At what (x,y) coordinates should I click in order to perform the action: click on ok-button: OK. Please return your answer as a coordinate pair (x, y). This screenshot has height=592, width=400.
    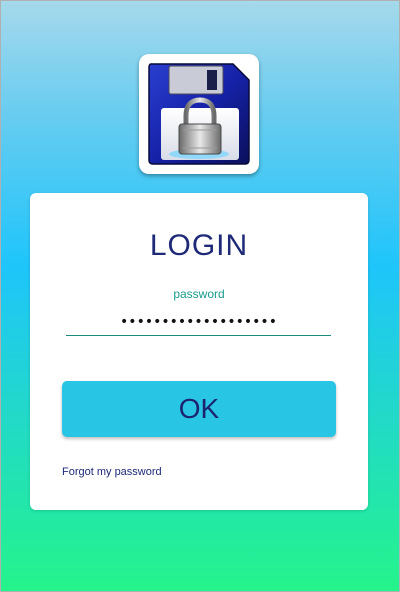
    Looking at the image, I should click on (199, 409).